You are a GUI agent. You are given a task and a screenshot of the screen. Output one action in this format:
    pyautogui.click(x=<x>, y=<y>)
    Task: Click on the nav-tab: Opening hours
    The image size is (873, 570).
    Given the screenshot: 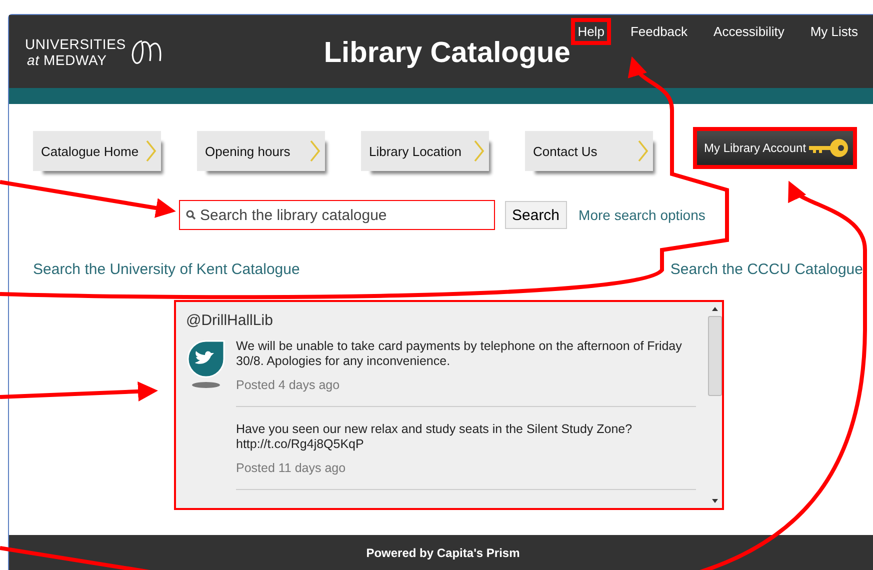 What is the action you would take?
    pyautogui.click(x=261, y=151)
    